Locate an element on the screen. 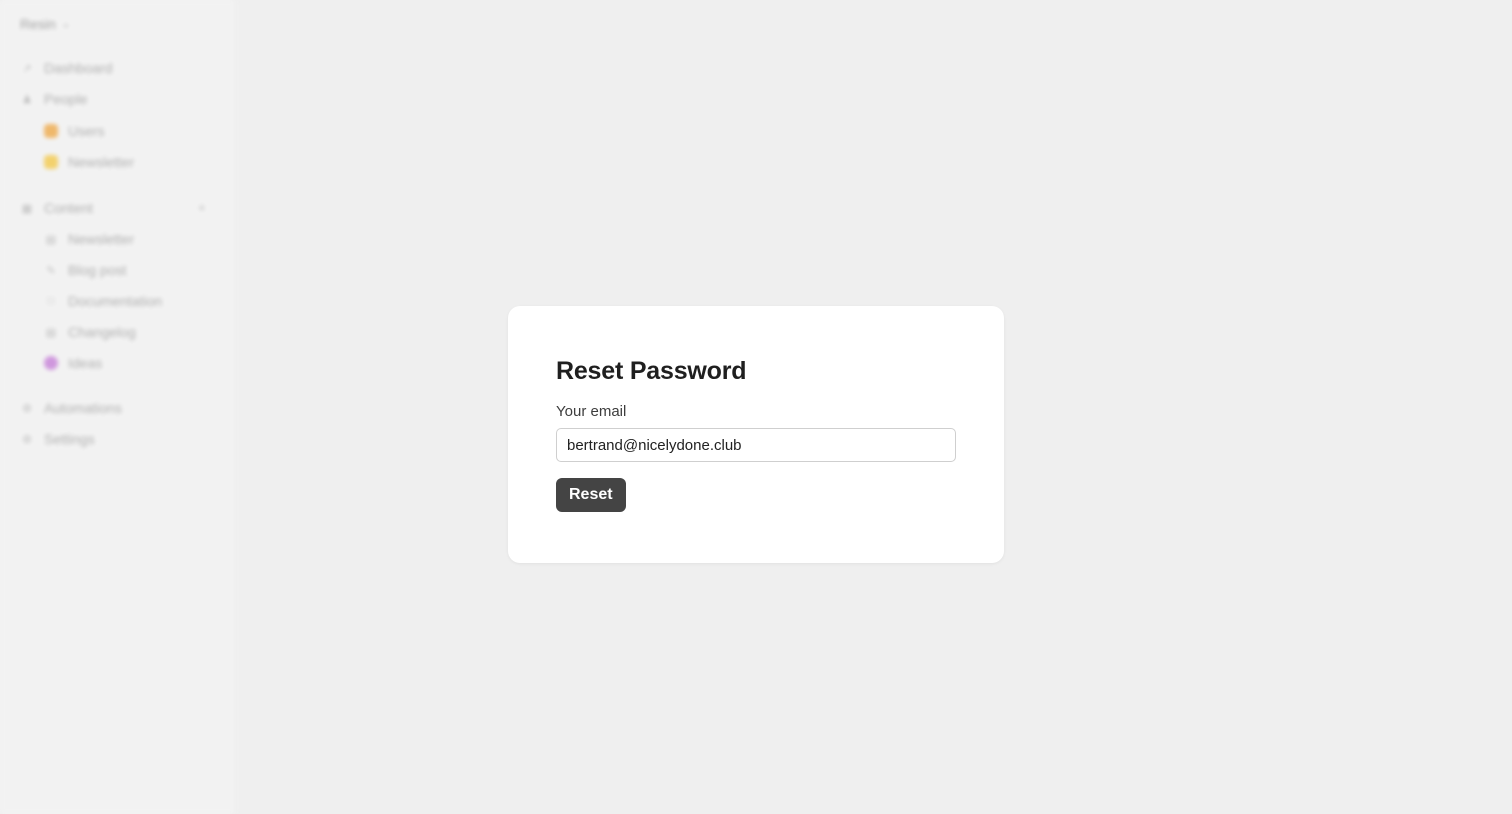 The image size is (1512, 814). pen-icon: ✎ is located at coordinates (51, 270).